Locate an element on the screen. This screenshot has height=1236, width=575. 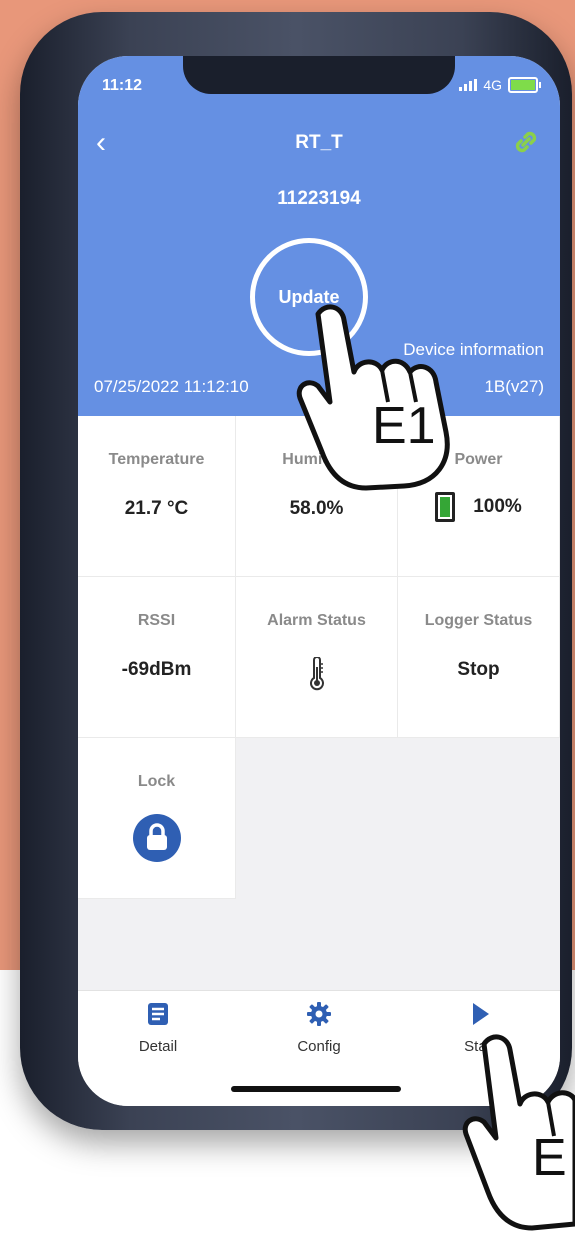
humidity-cell: Humidity 58.0% is located at coordinates (317, 496).